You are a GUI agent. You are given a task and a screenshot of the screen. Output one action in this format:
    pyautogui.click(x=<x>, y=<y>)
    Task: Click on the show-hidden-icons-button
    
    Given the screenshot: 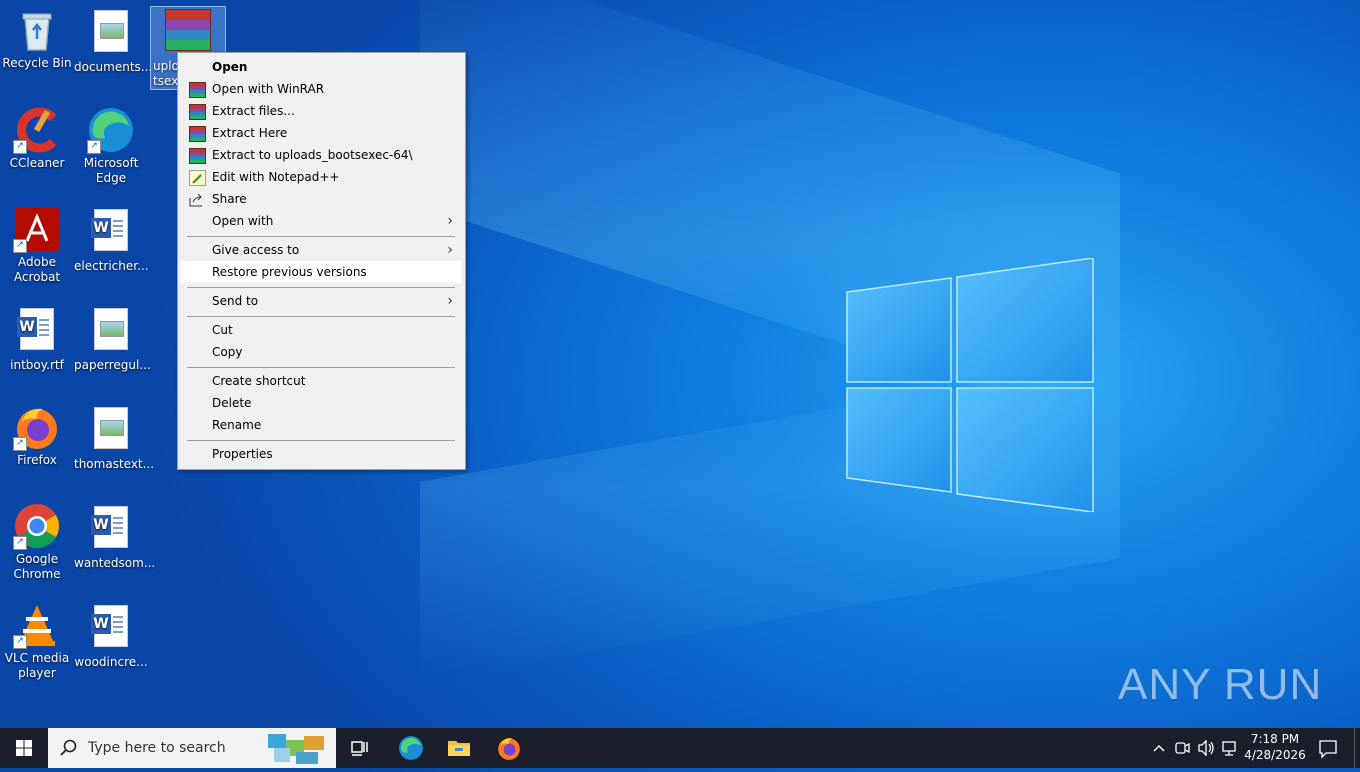 What is the action you would take?
    pyautogui.click(x=1159, y=748)
    